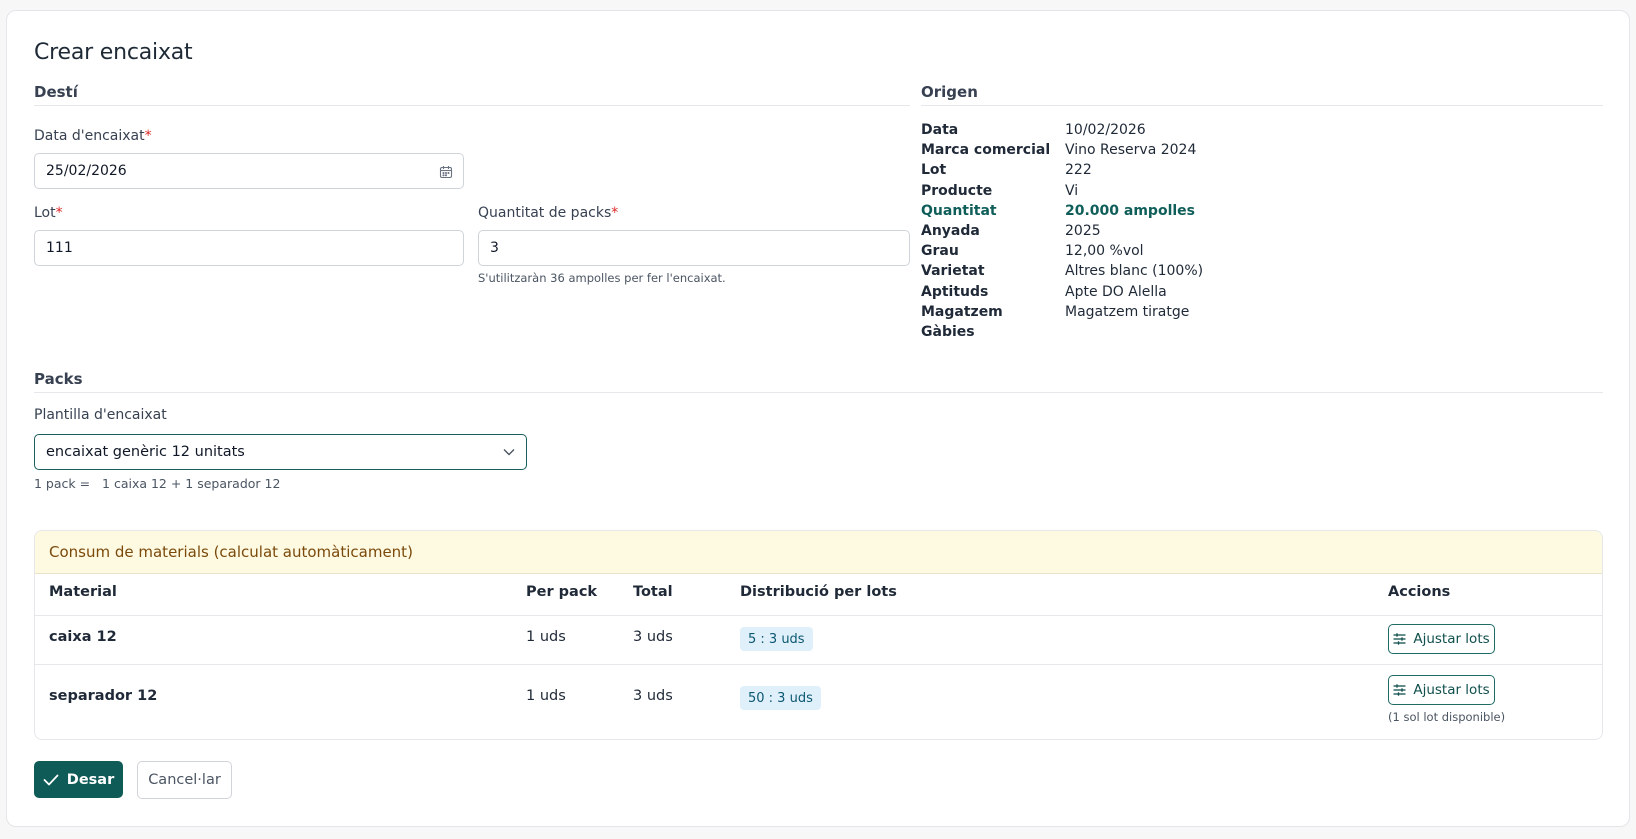  What do you see at coordinates (546, 696) in the screenshot?
I see `row-2-per-pack: 1 uds` at bounding box center [546, 696].